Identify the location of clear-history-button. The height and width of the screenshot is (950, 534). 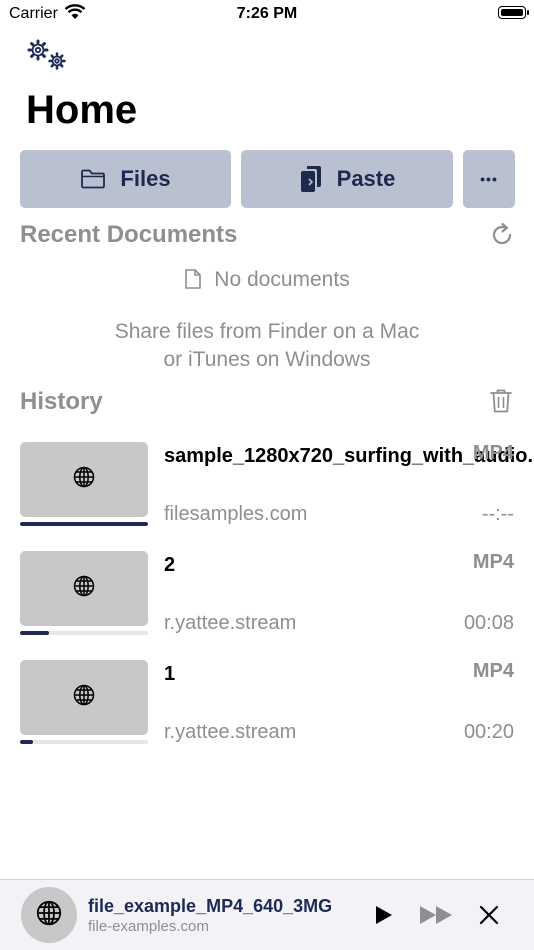
(501, 403).